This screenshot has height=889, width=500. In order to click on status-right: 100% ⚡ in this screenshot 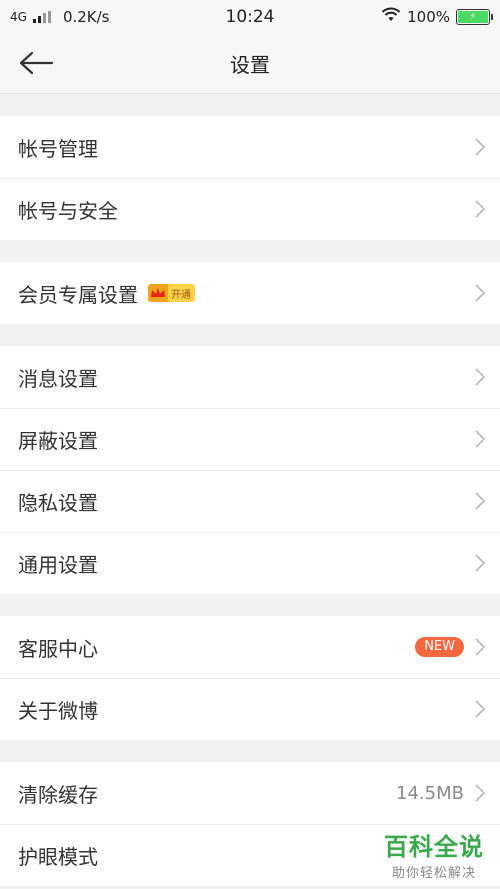, I will do `click(437, 17)`.